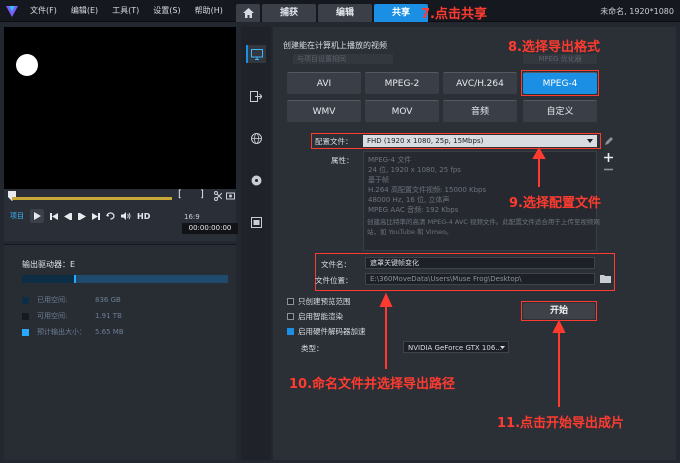  I want to click on trim-bar, so click(92, 198).